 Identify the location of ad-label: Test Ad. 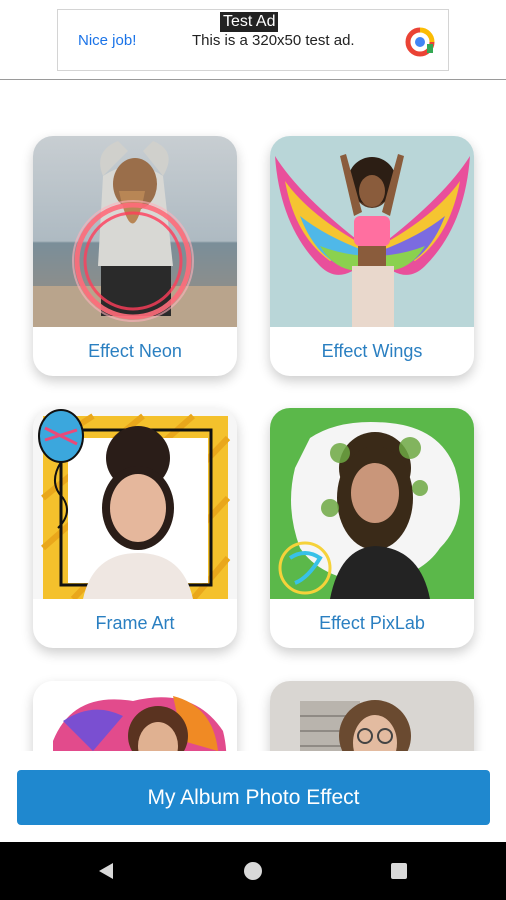
(249, 22).